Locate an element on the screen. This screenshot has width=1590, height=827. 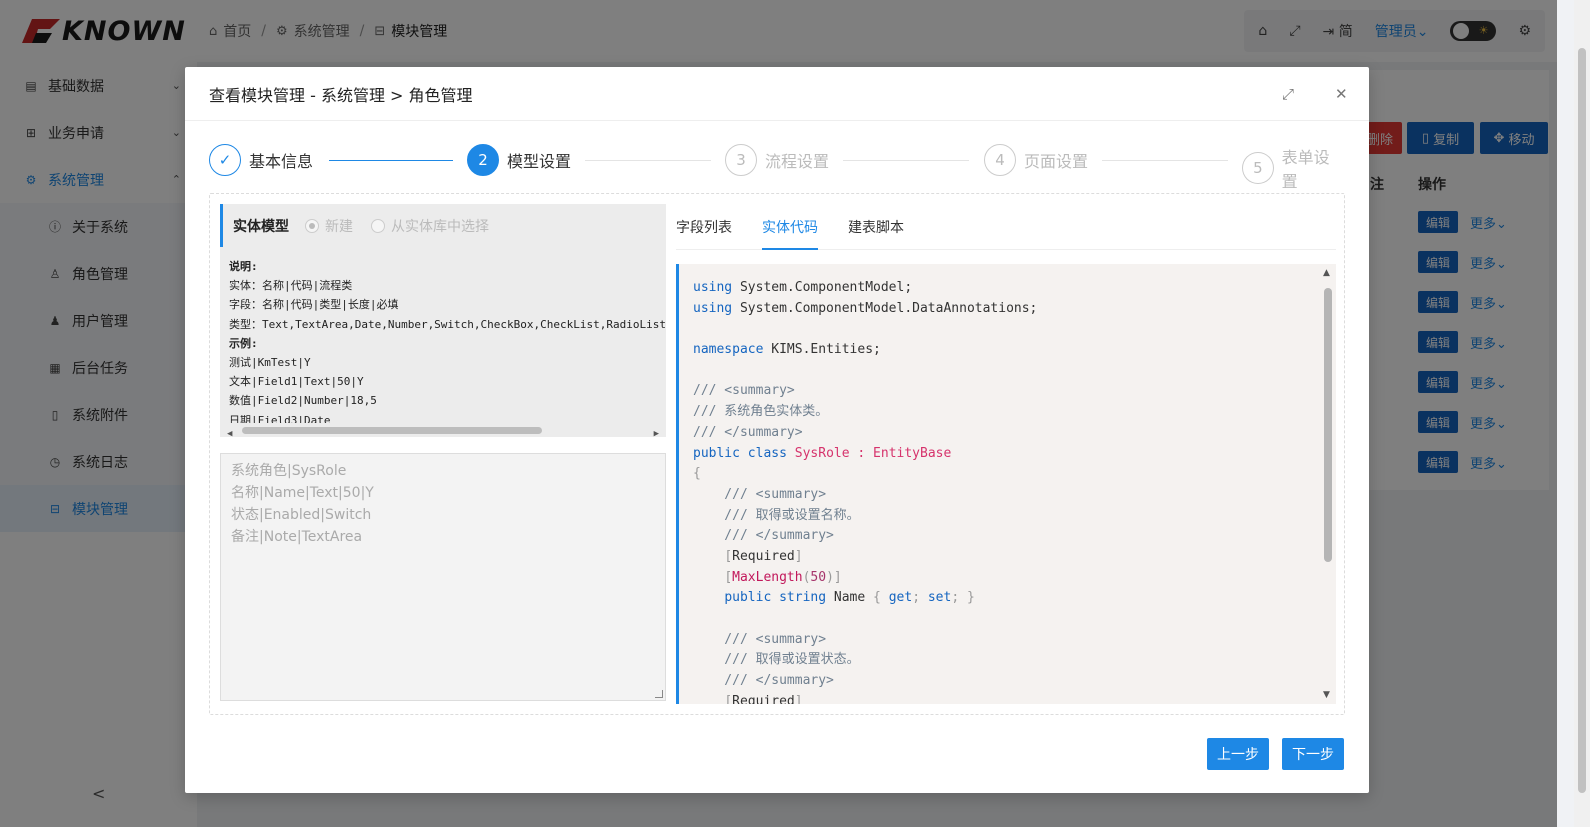
help-horizontal-scrollbar: ◀ ▶ is located at coordinates (443, 430).